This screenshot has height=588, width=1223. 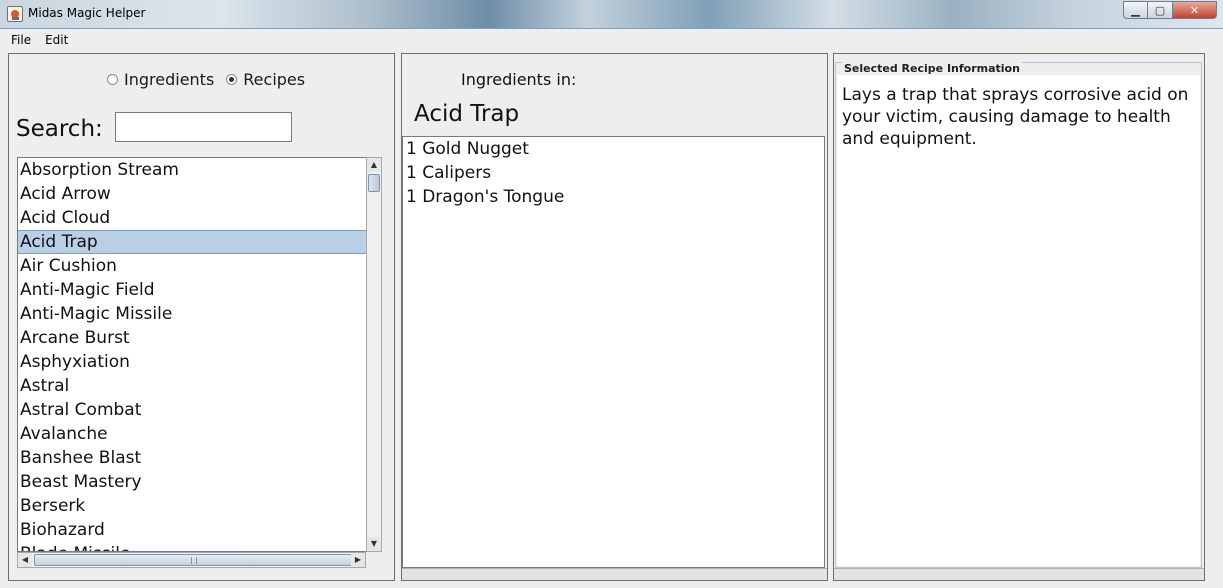 What do you see at coordinates (56, 40) in the screenshot?
I see `menu-edit: Edit` at bounding box center [56, 40].